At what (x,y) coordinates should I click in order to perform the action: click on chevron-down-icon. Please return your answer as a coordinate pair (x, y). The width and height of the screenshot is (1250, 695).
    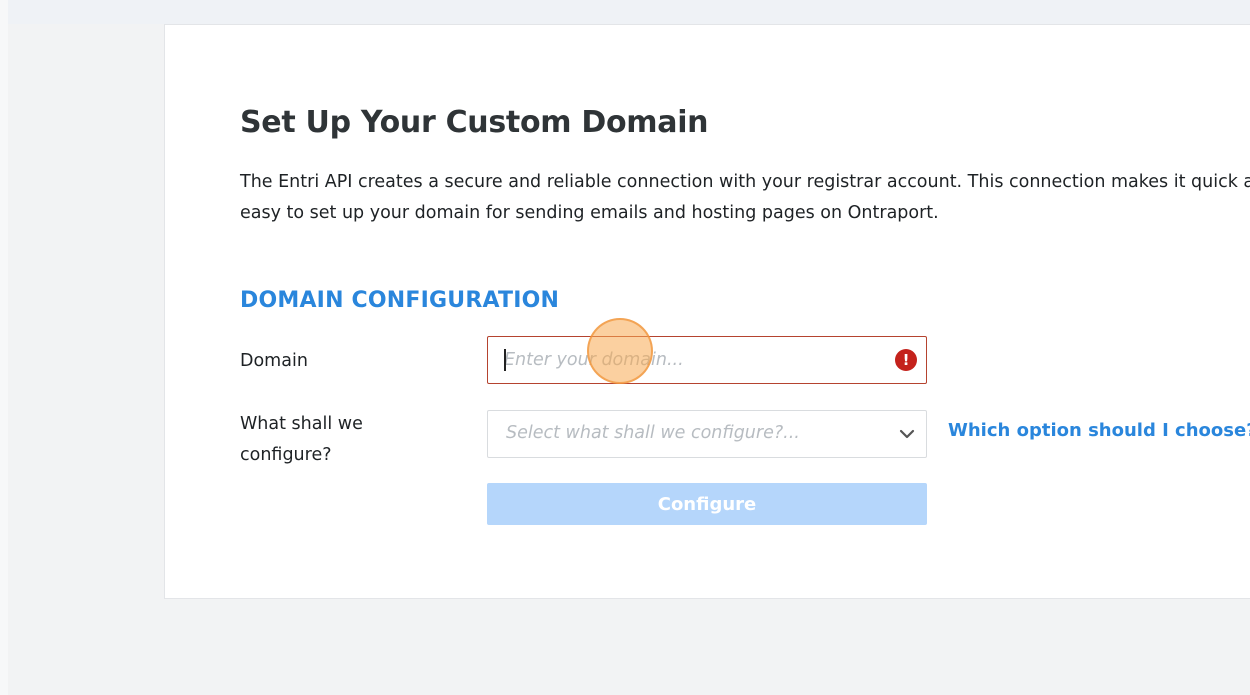
    Looking at the image, I should click on (907, 434).